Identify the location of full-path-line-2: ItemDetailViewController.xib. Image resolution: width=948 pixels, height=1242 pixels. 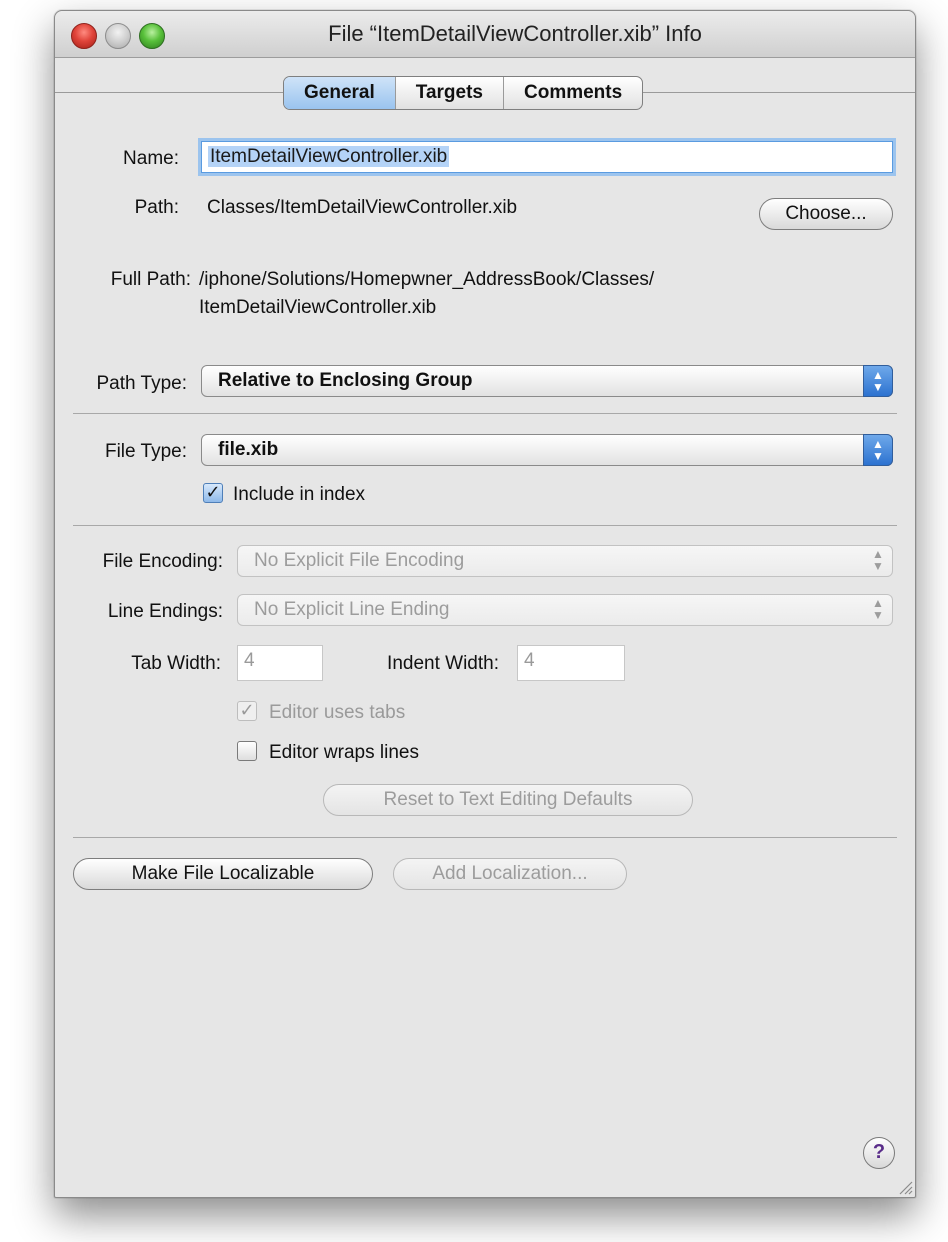
(318, 307).